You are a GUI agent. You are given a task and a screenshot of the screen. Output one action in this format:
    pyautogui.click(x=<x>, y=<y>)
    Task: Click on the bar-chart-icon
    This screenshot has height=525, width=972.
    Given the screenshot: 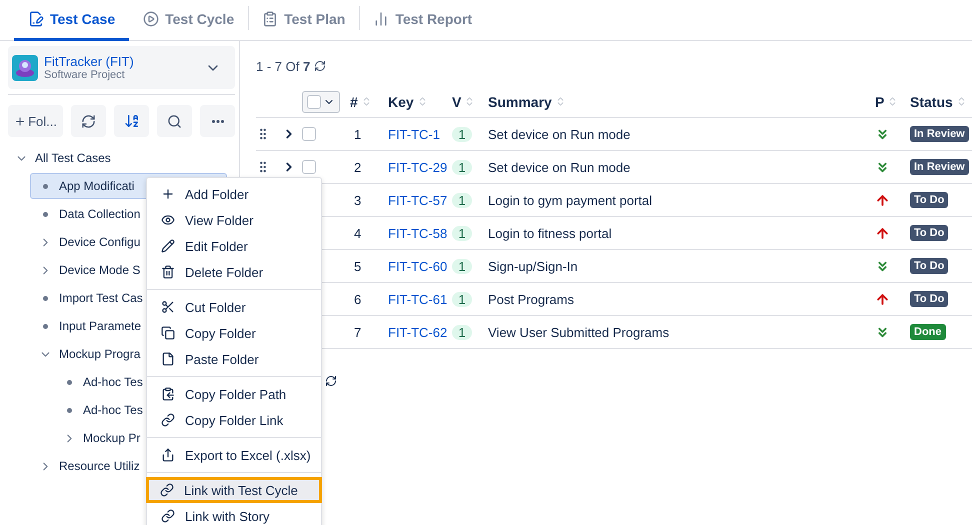 What is the action you would take?
    pyautogui.click(x=381, y=19)
    